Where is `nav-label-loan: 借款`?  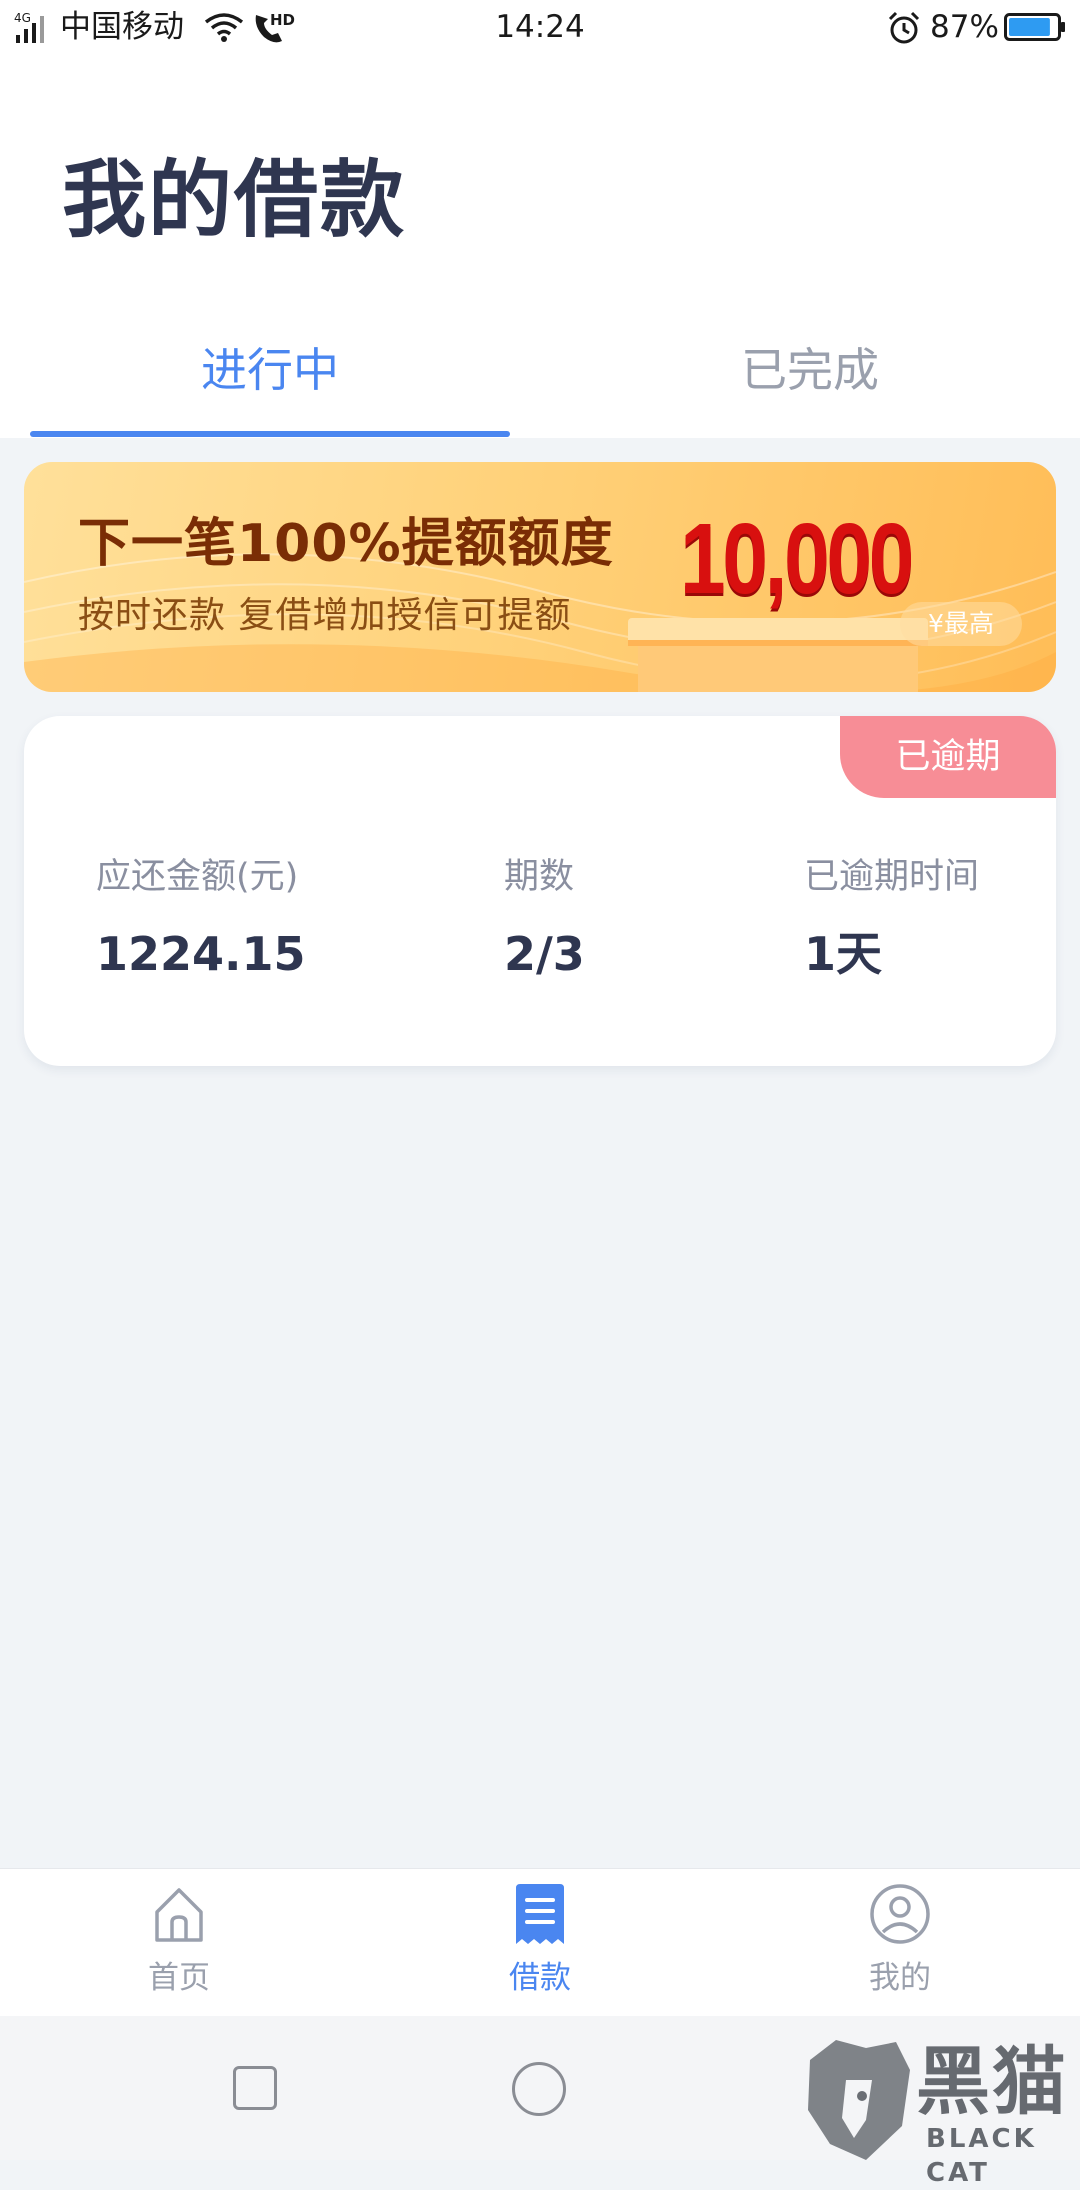 nav-label-loan: 借款 is located at coordinates (540, 1978).